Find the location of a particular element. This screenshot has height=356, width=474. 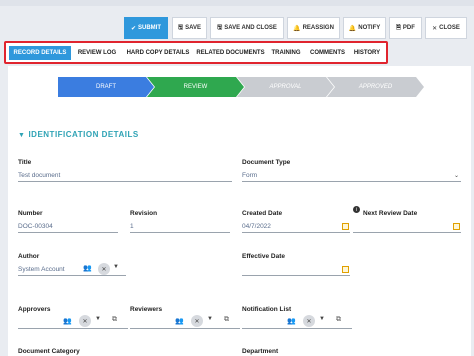

close-icon: ✕ is located at coordinates (435, 28).